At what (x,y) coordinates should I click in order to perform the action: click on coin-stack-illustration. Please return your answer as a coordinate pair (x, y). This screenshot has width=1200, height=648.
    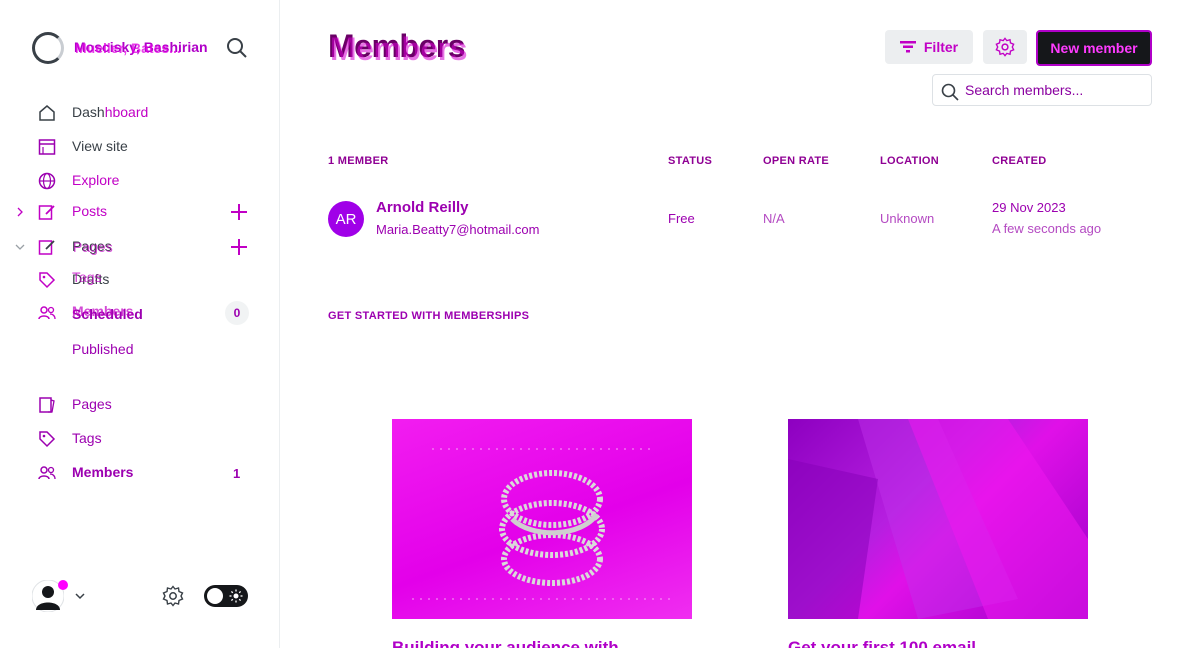
    Looking at the image, I should click on (542, 524).